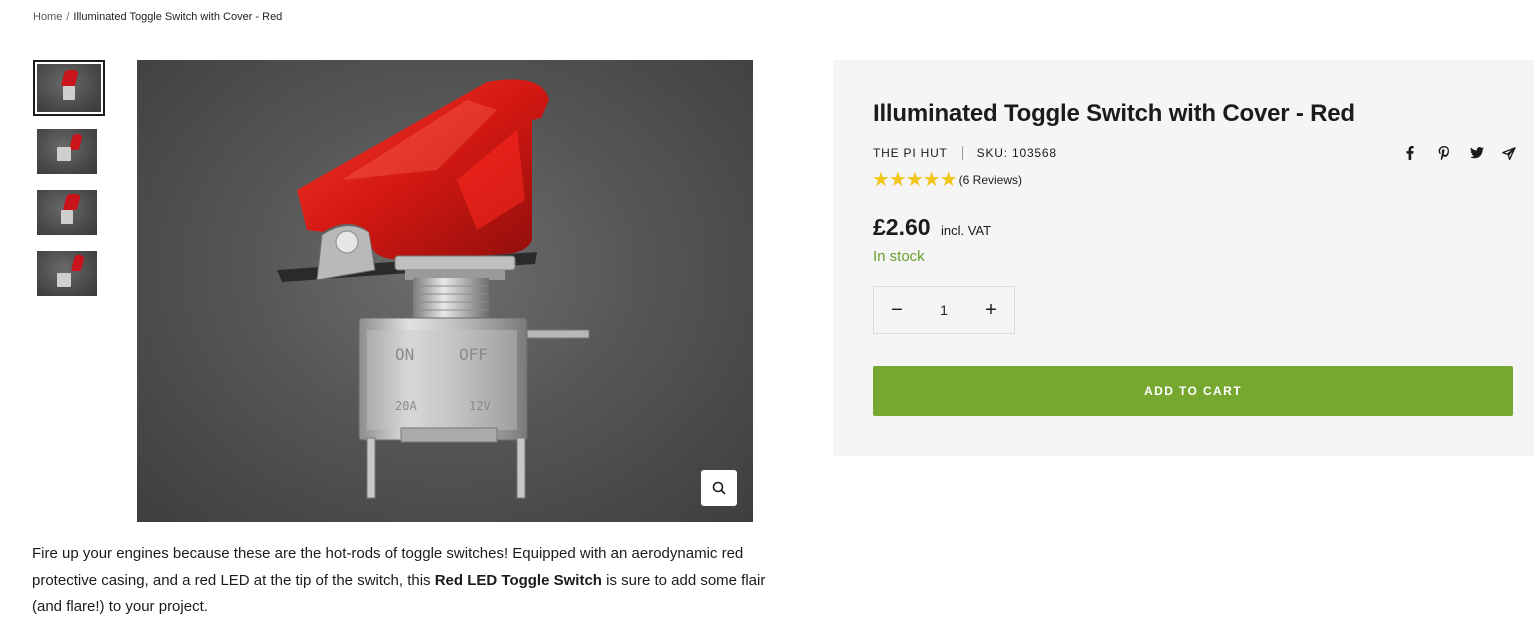 This screenshot has width=1534, height=642. Describe the element at coordinates (1486, 153) in the screenshot. I see `twitter-icon` at that location.